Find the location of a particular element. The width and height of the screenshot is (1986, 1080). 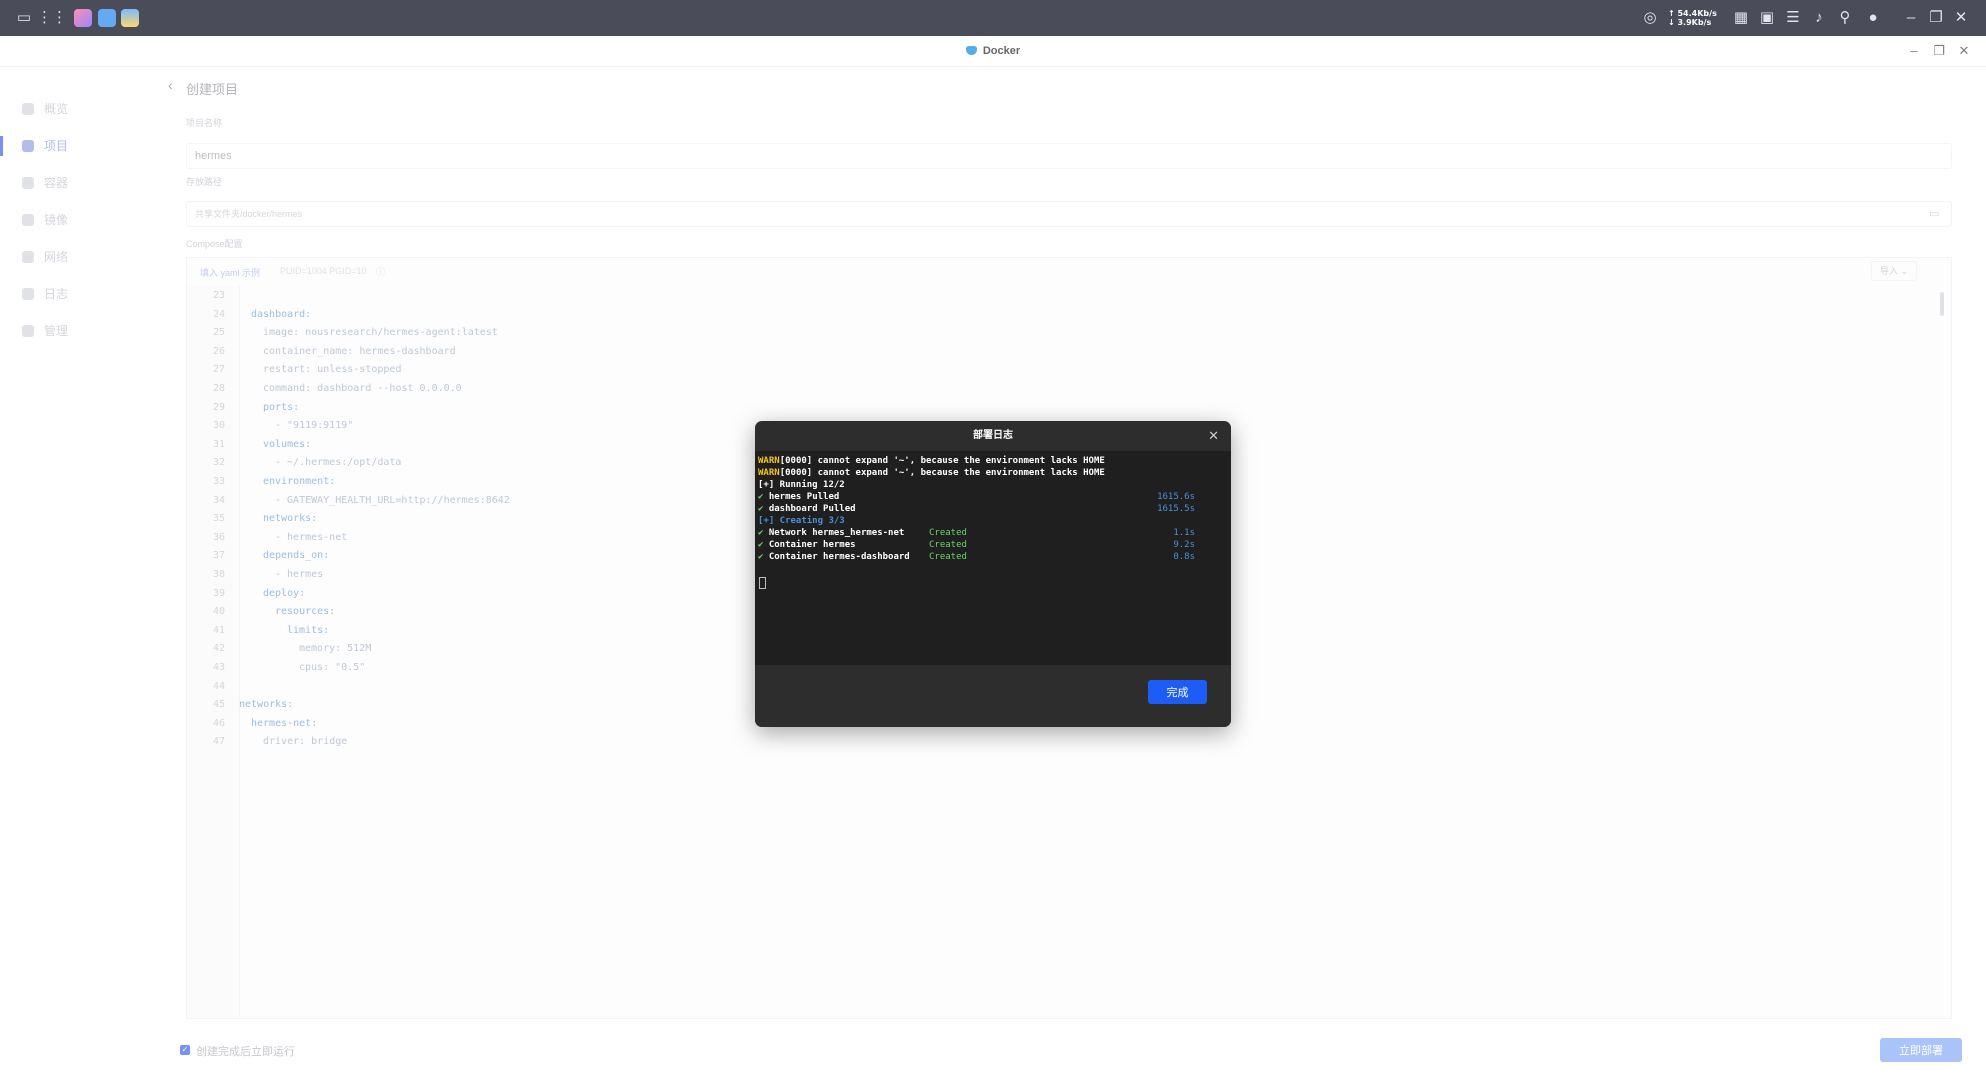

log-text: Container hermes-dashboard is located at coordinates (839, 557).